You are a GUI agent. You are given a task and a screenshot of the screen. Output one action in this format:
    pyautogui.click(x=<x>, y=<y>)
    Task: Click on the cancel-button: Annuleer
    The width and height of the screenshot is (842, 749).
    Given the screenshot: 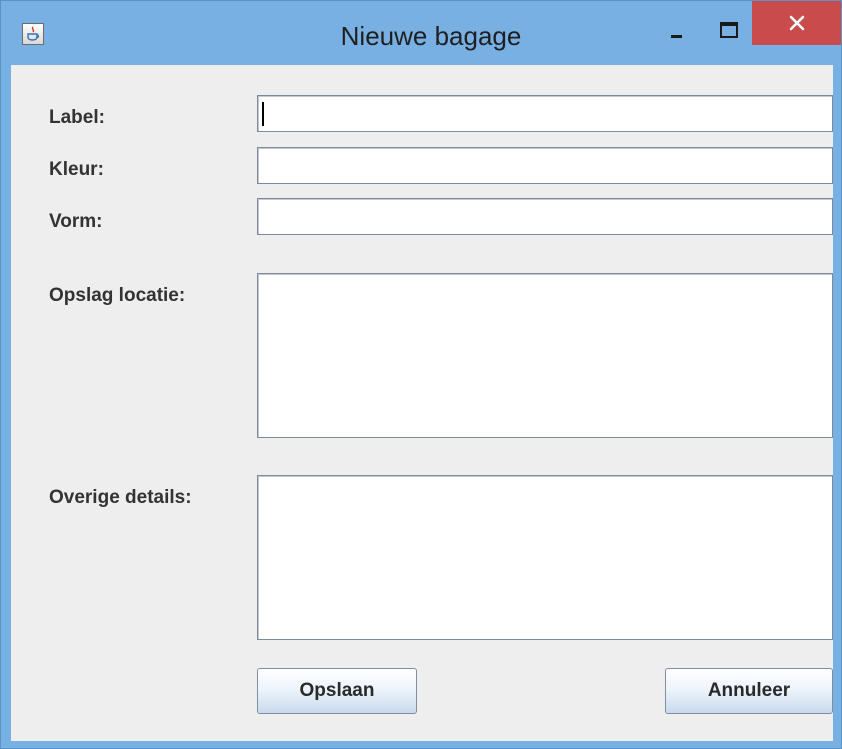 What is the action you would take?
    pyautogui.click(x=749, y=691)
    